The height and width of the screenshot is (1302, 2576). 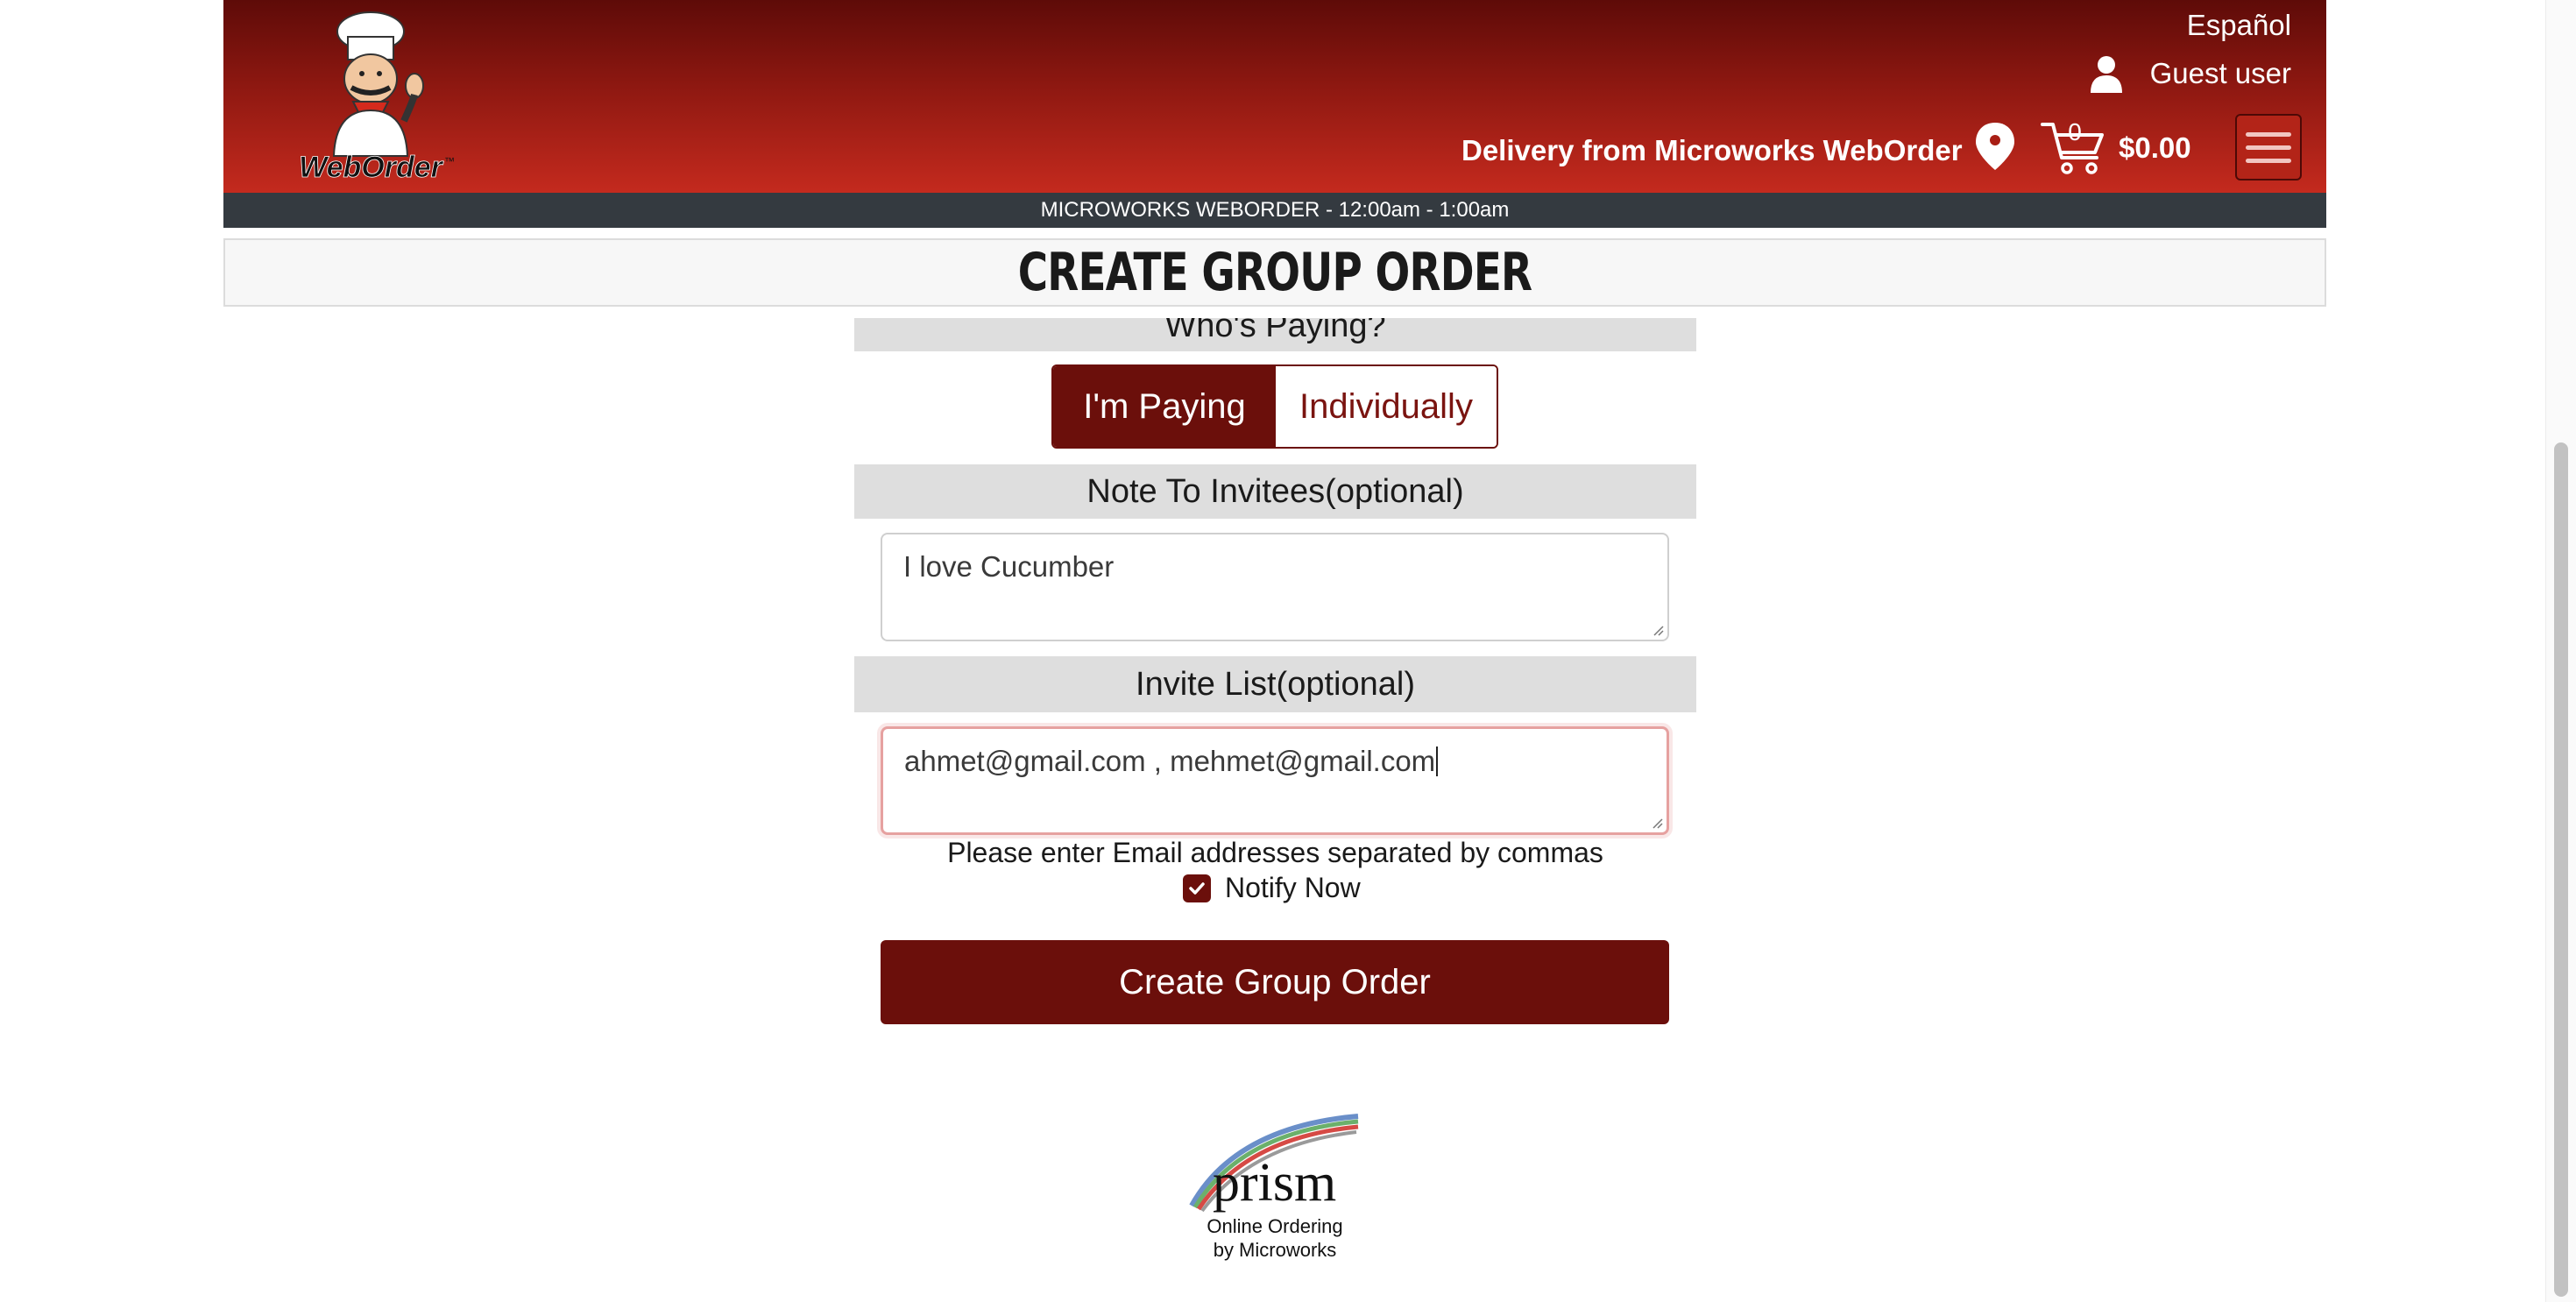 I want to click on whos-paying-heading: Who's Paying?, so click(x=1275, y=334).